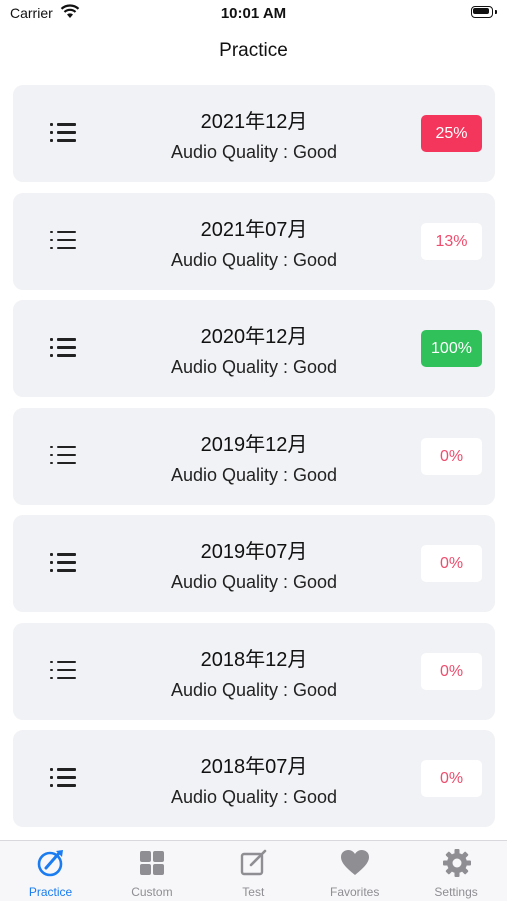  What do you see at coordinates (253, 50) in the screenshot?
I see `page-title: Practice` at bounding box center [253, 50].